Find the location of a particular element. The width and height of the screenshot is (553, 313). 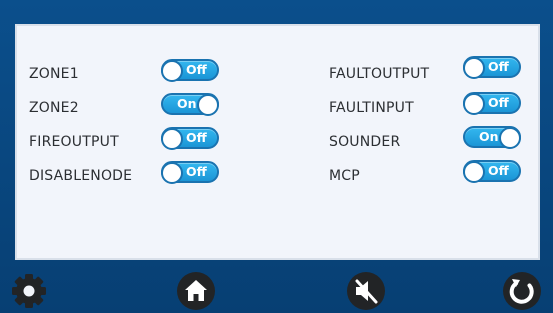

sounder-label: SOUNDER is located at coordinates (365, 142).